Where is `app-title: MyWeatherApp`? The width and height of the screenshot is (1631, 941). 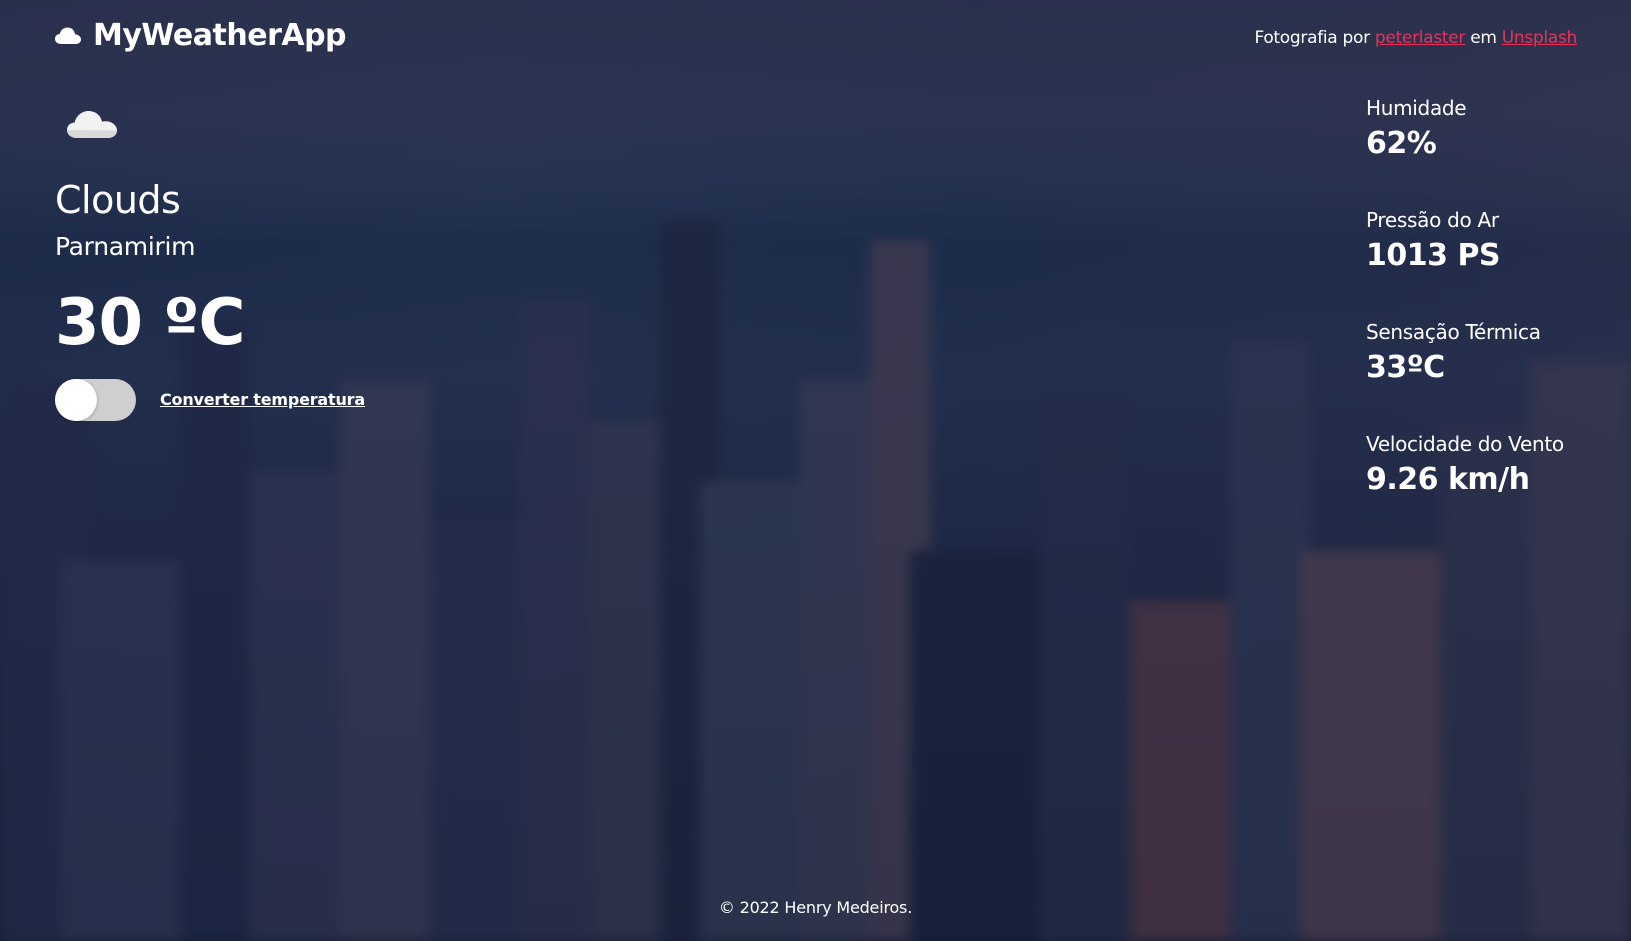
app-title: MyWeatherApp is located at coordinates (220, 35).